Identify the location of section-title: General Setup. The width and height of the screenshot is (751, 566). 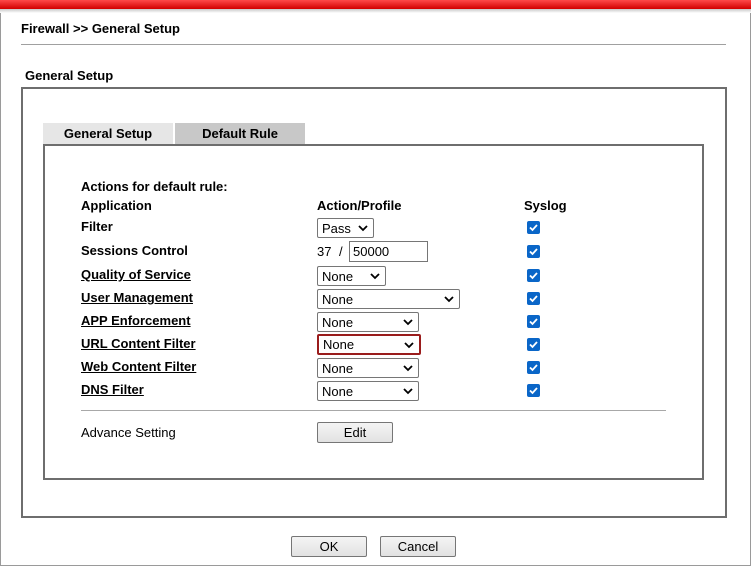
(69, 75).